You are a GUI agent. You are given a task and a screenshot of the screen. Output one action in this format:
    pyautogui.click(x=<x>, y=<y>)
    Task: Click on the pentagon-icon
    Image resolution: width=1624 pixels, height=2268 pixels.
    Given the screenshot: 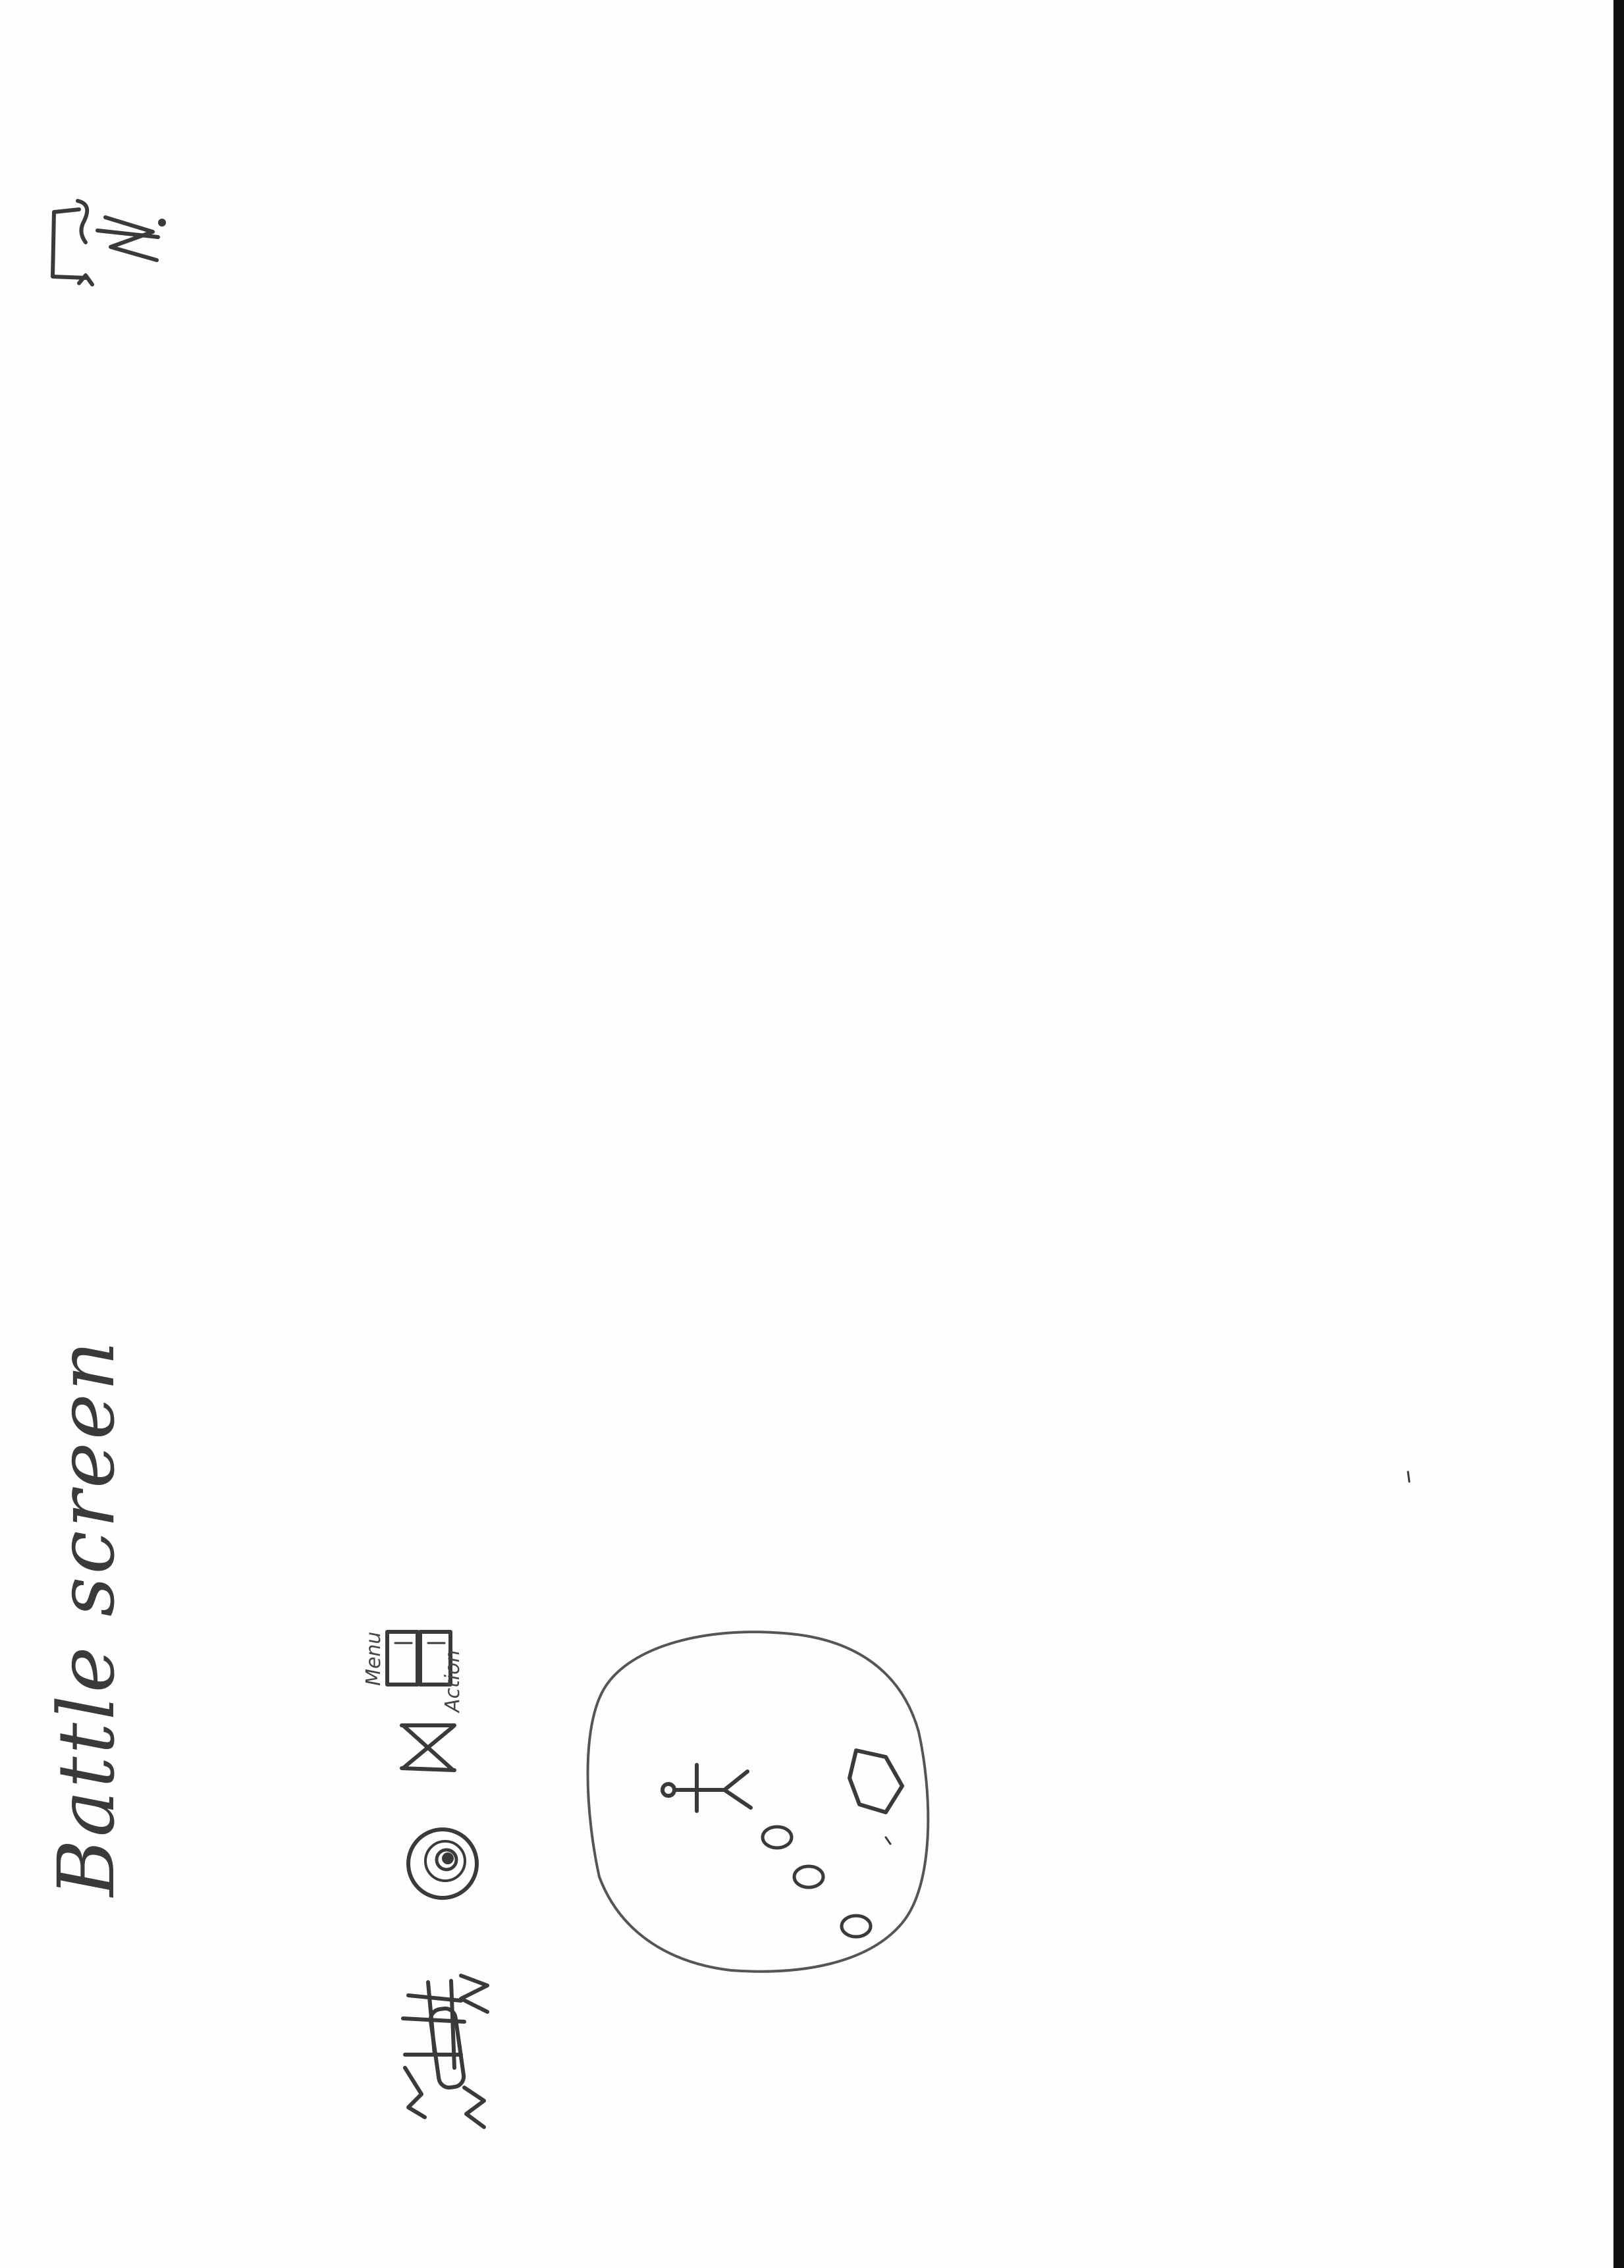 What is the action you would take?
    pyautogui.click(x=876, y=1797)
    